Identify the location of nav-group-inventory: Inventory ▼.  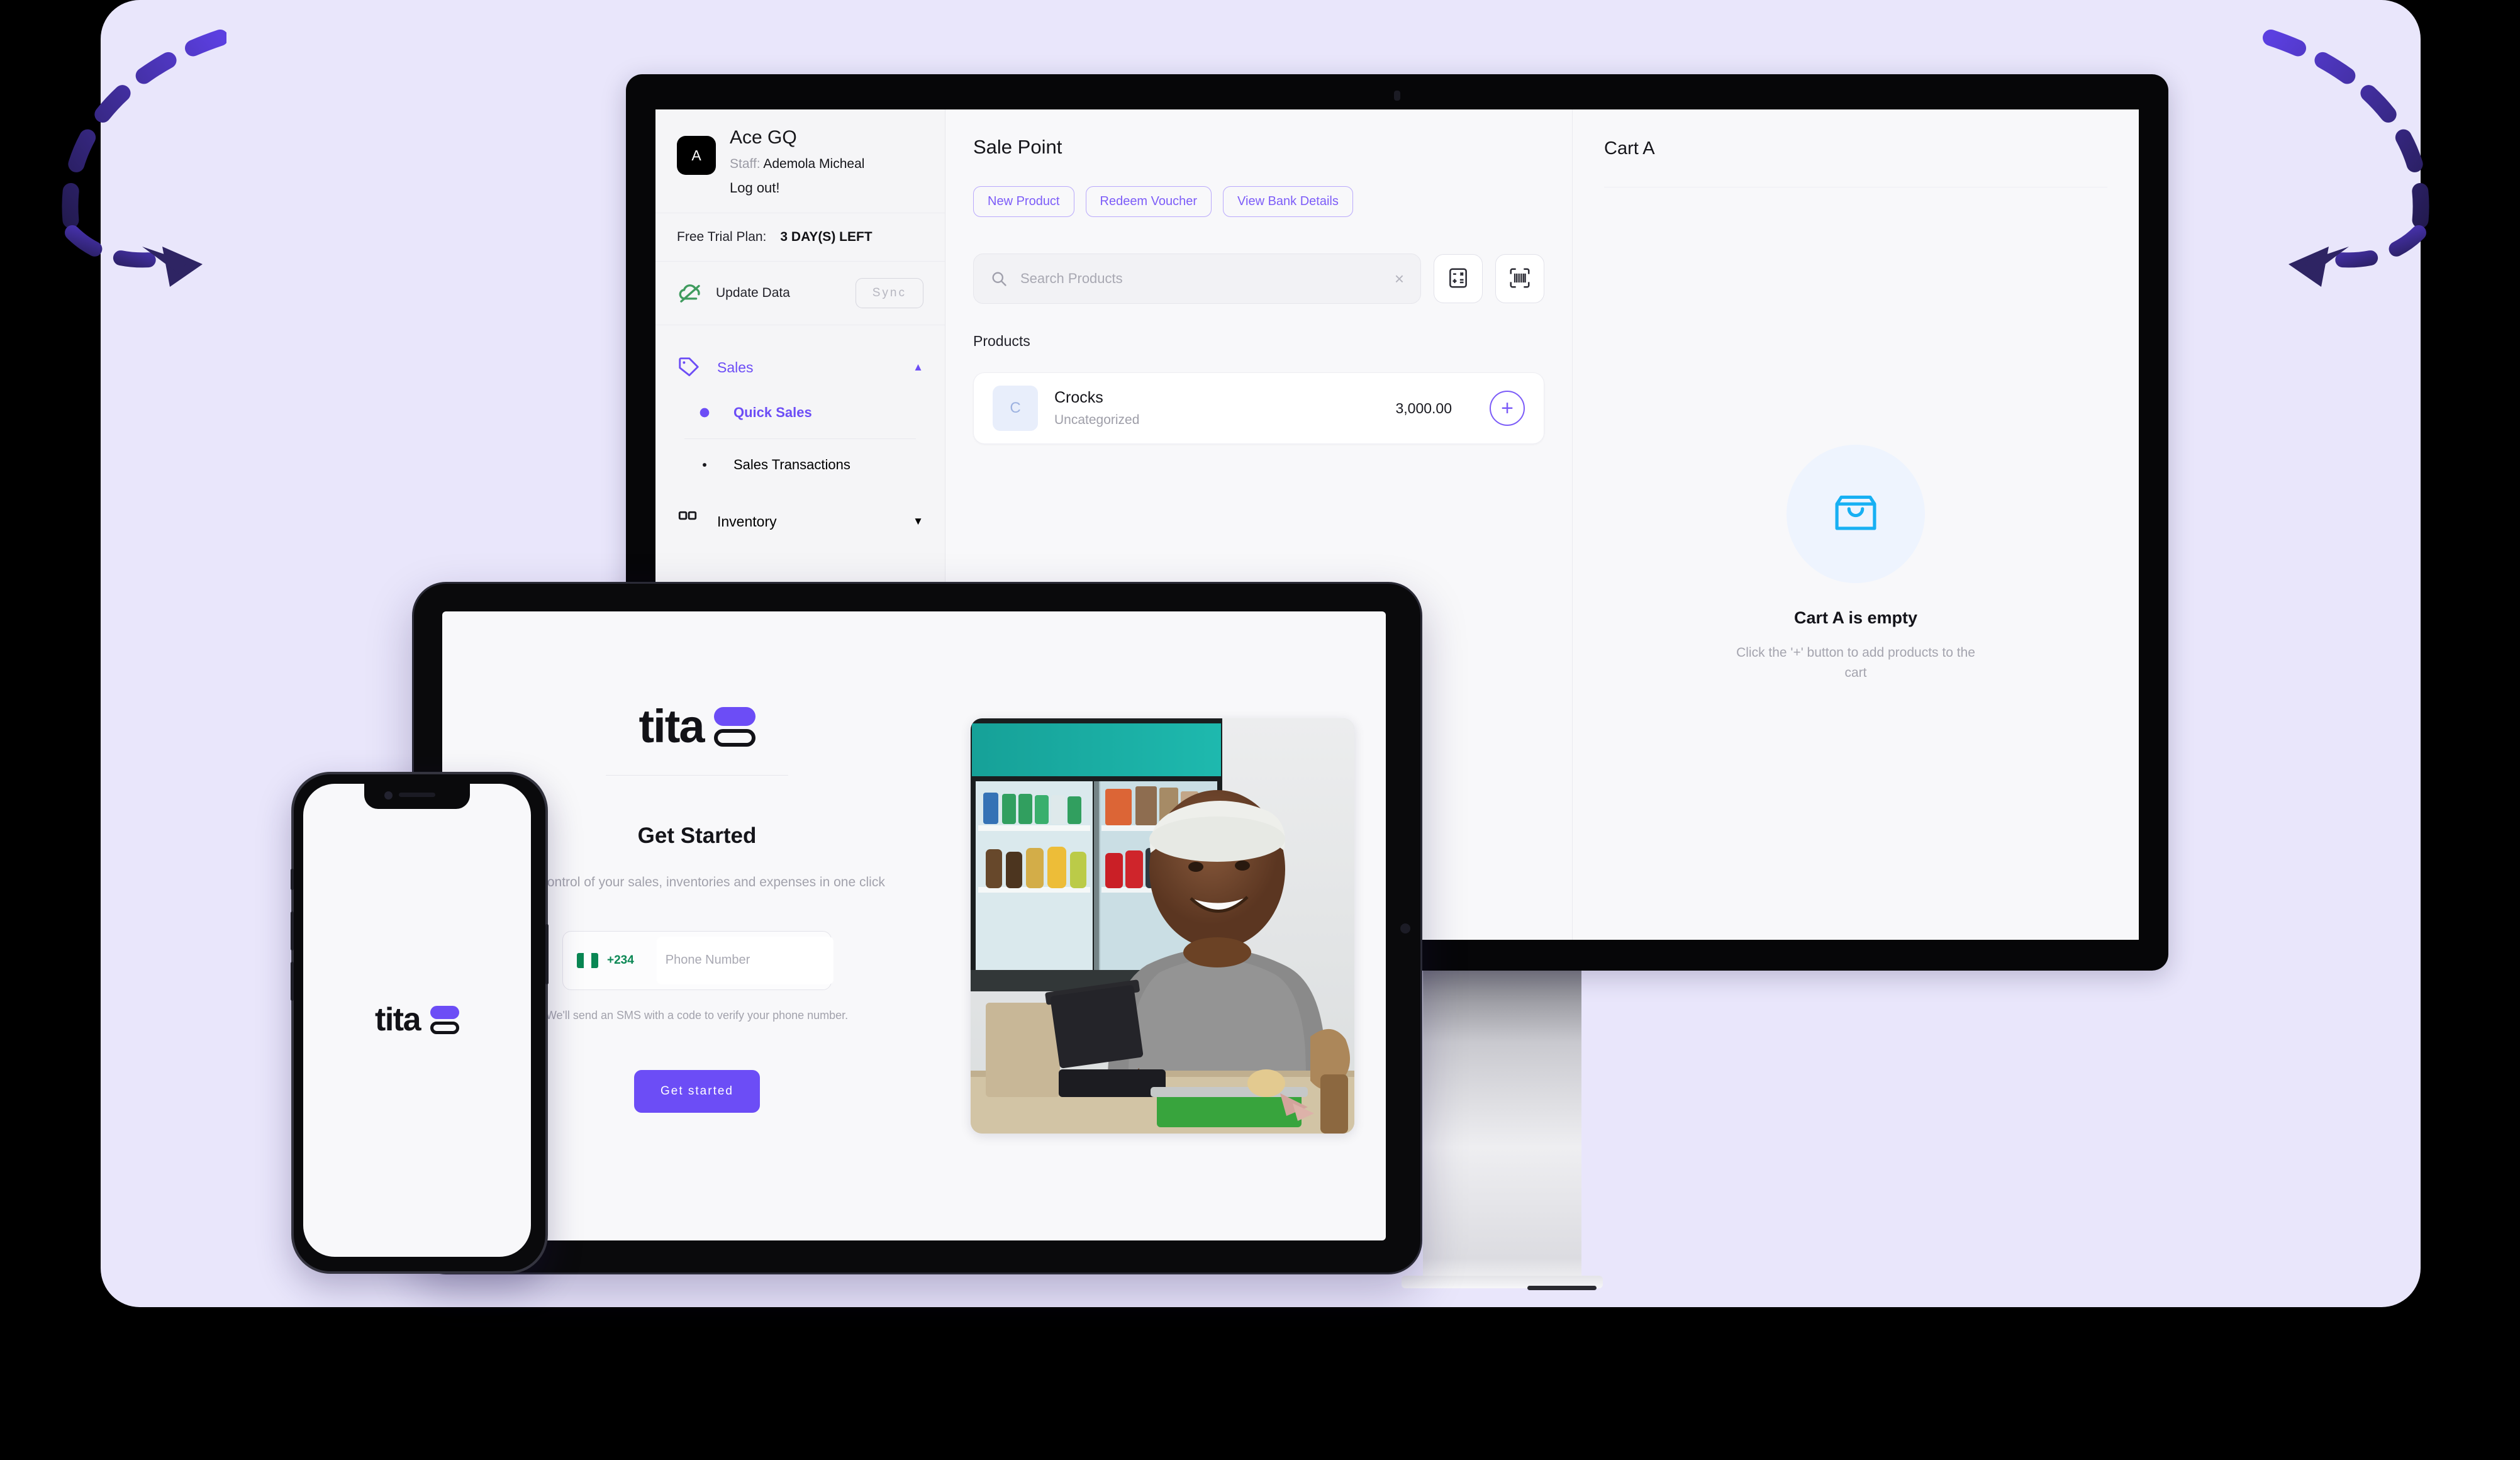
(800, 525).